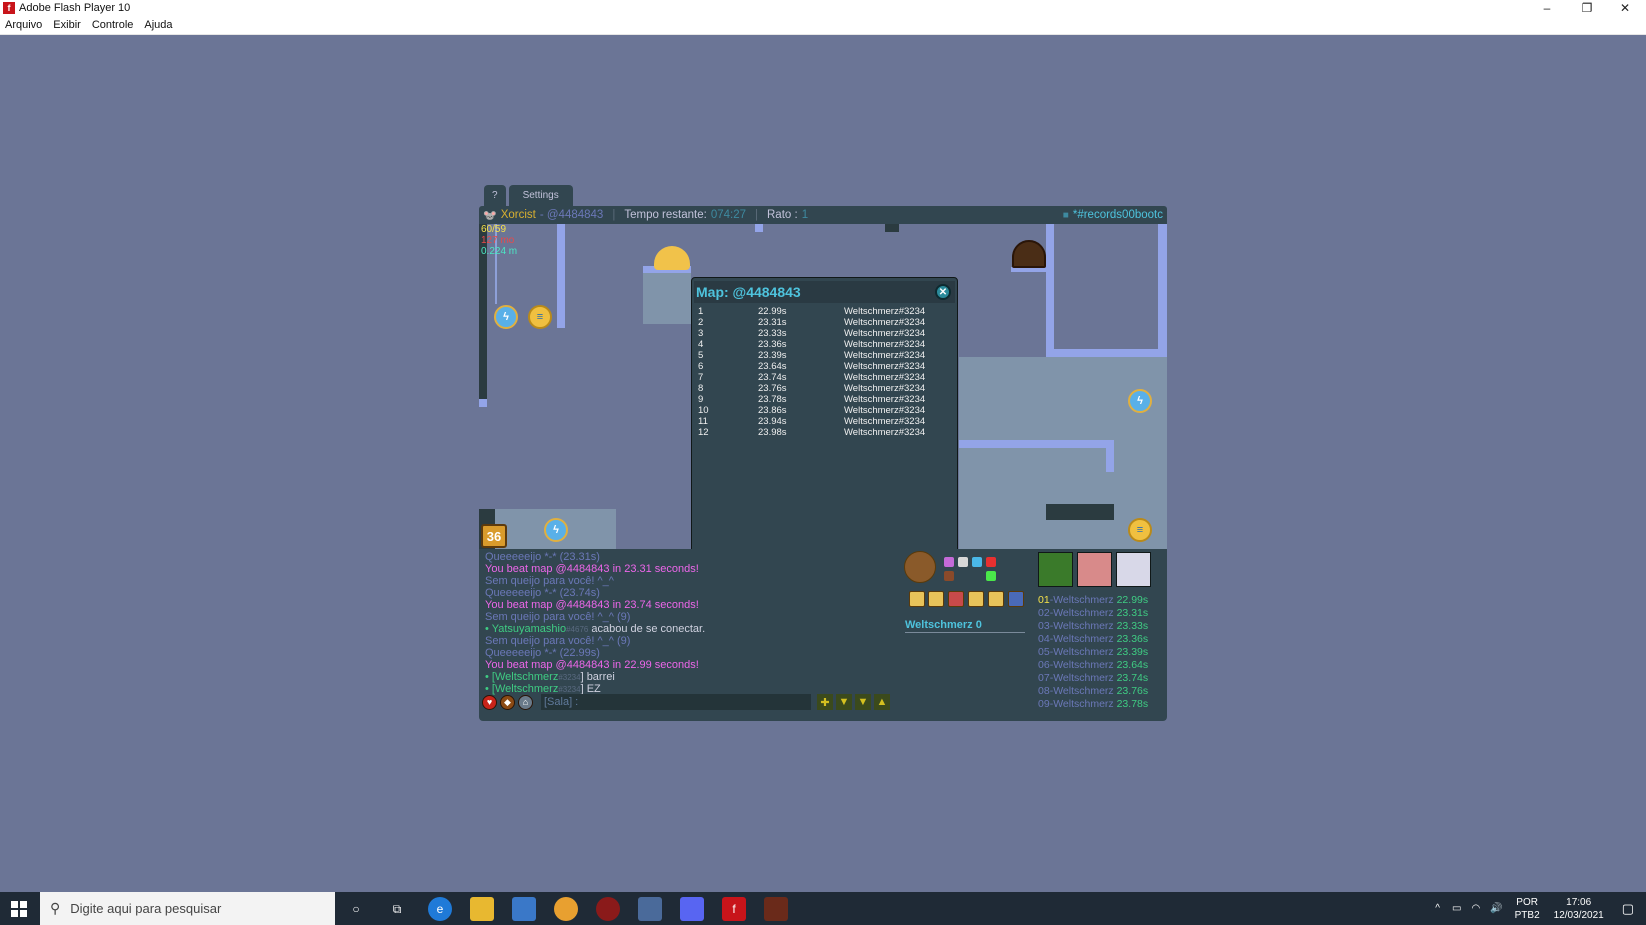  What do you see at coordinates (676, 702) in the screenshot?
I see `chat-input: [Sala] :` at bounding box center [676, 702].